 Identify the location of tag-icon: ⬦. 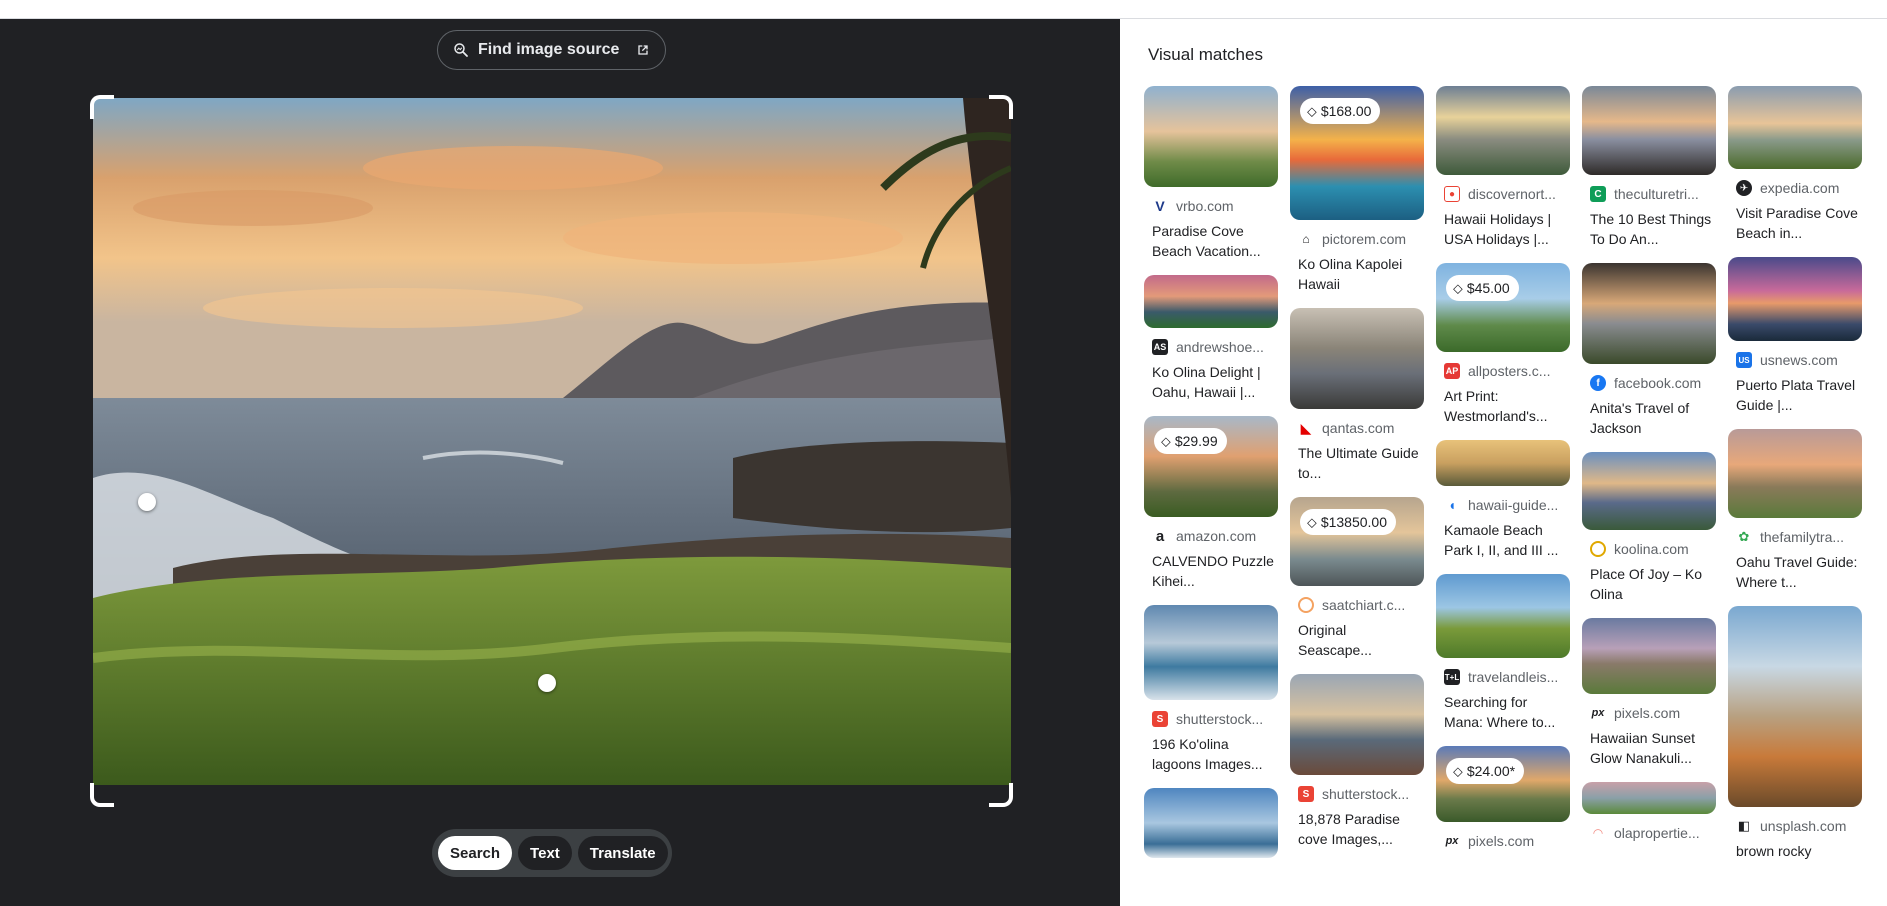
(1312, 521).